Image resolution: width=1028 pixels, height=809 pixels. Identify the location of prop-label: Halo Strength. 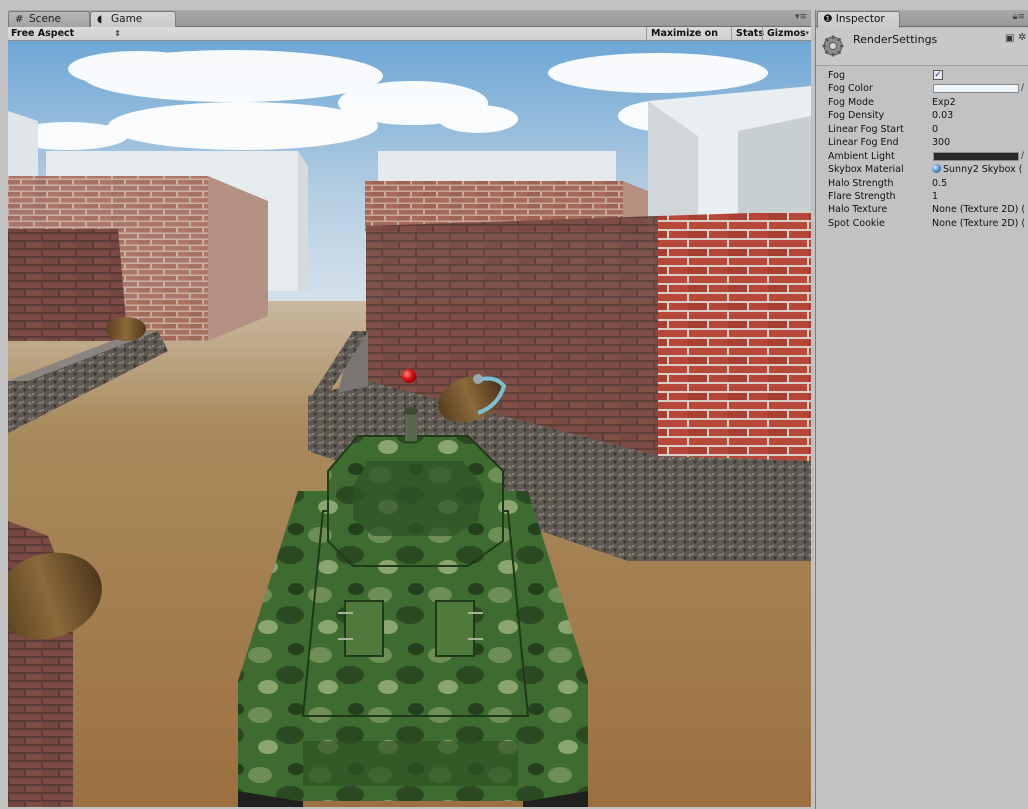
(861, 183).